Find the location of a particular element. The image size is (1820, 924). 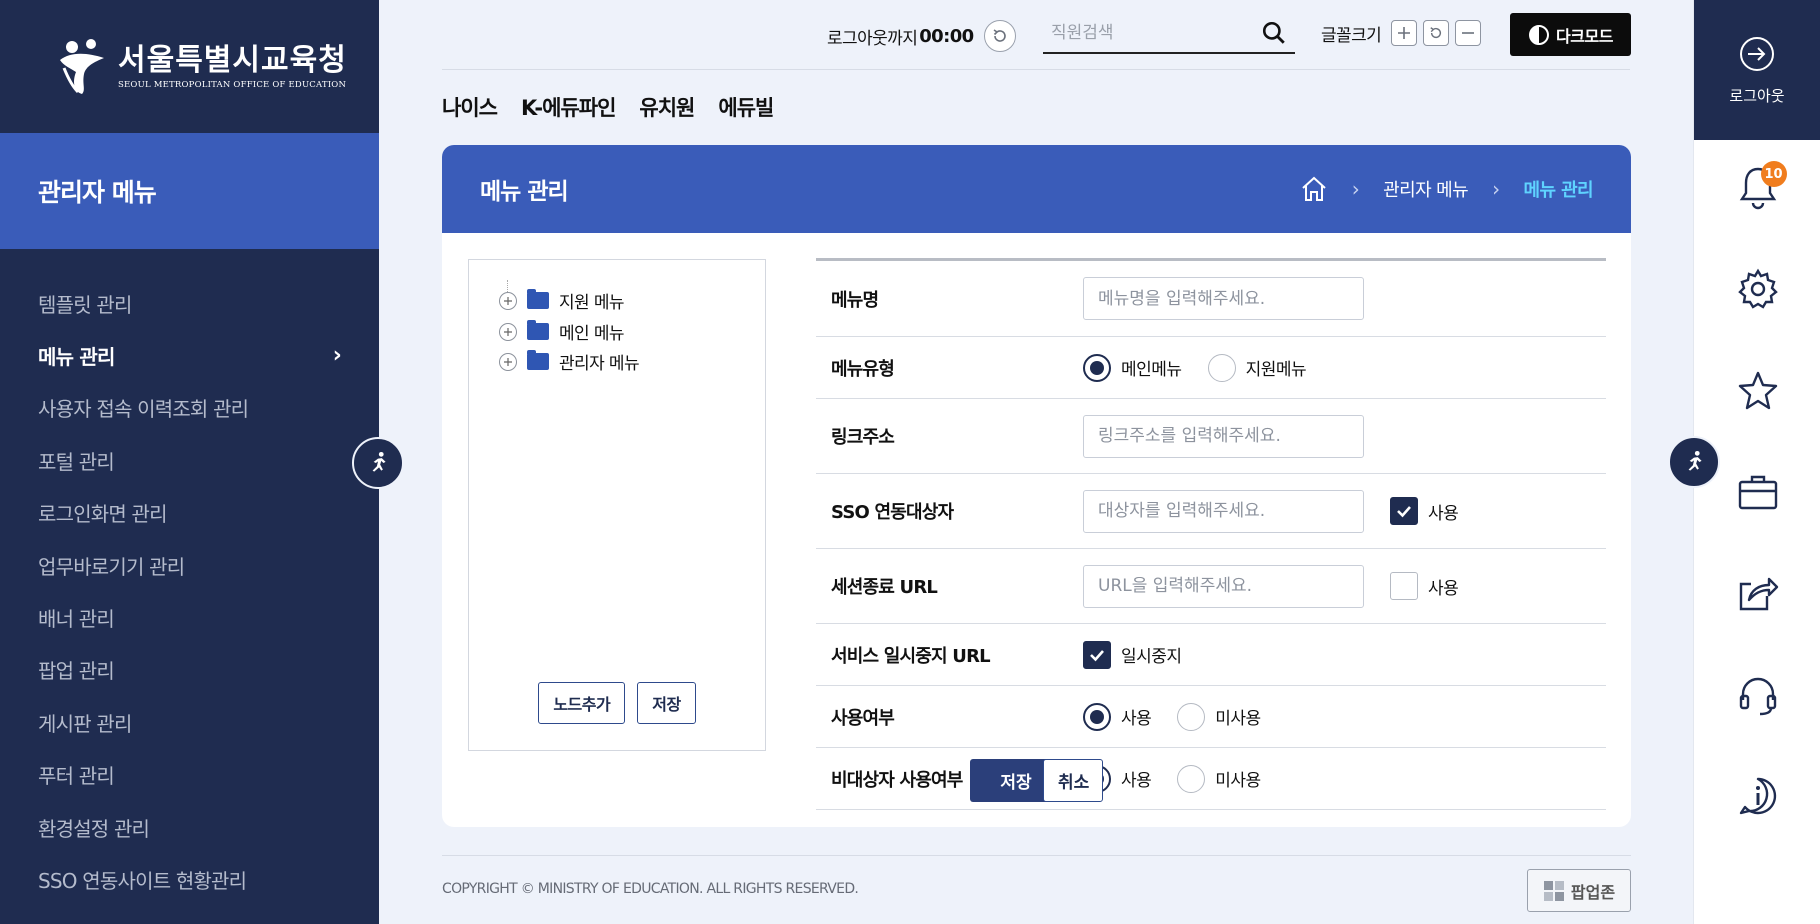

radio-main-menu: 메인메뉴 is located at coordinates (1132, 367).